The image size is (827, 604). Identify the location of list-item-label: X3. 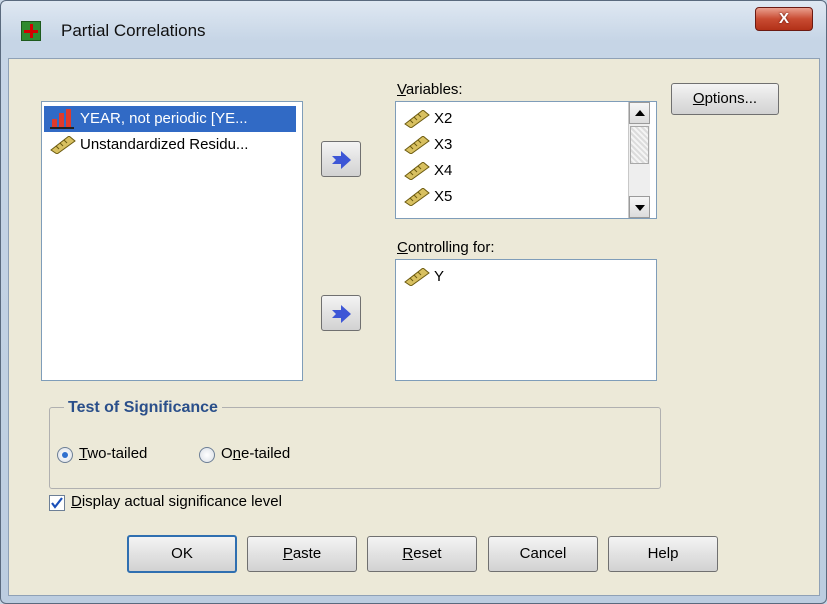
(443, 144).